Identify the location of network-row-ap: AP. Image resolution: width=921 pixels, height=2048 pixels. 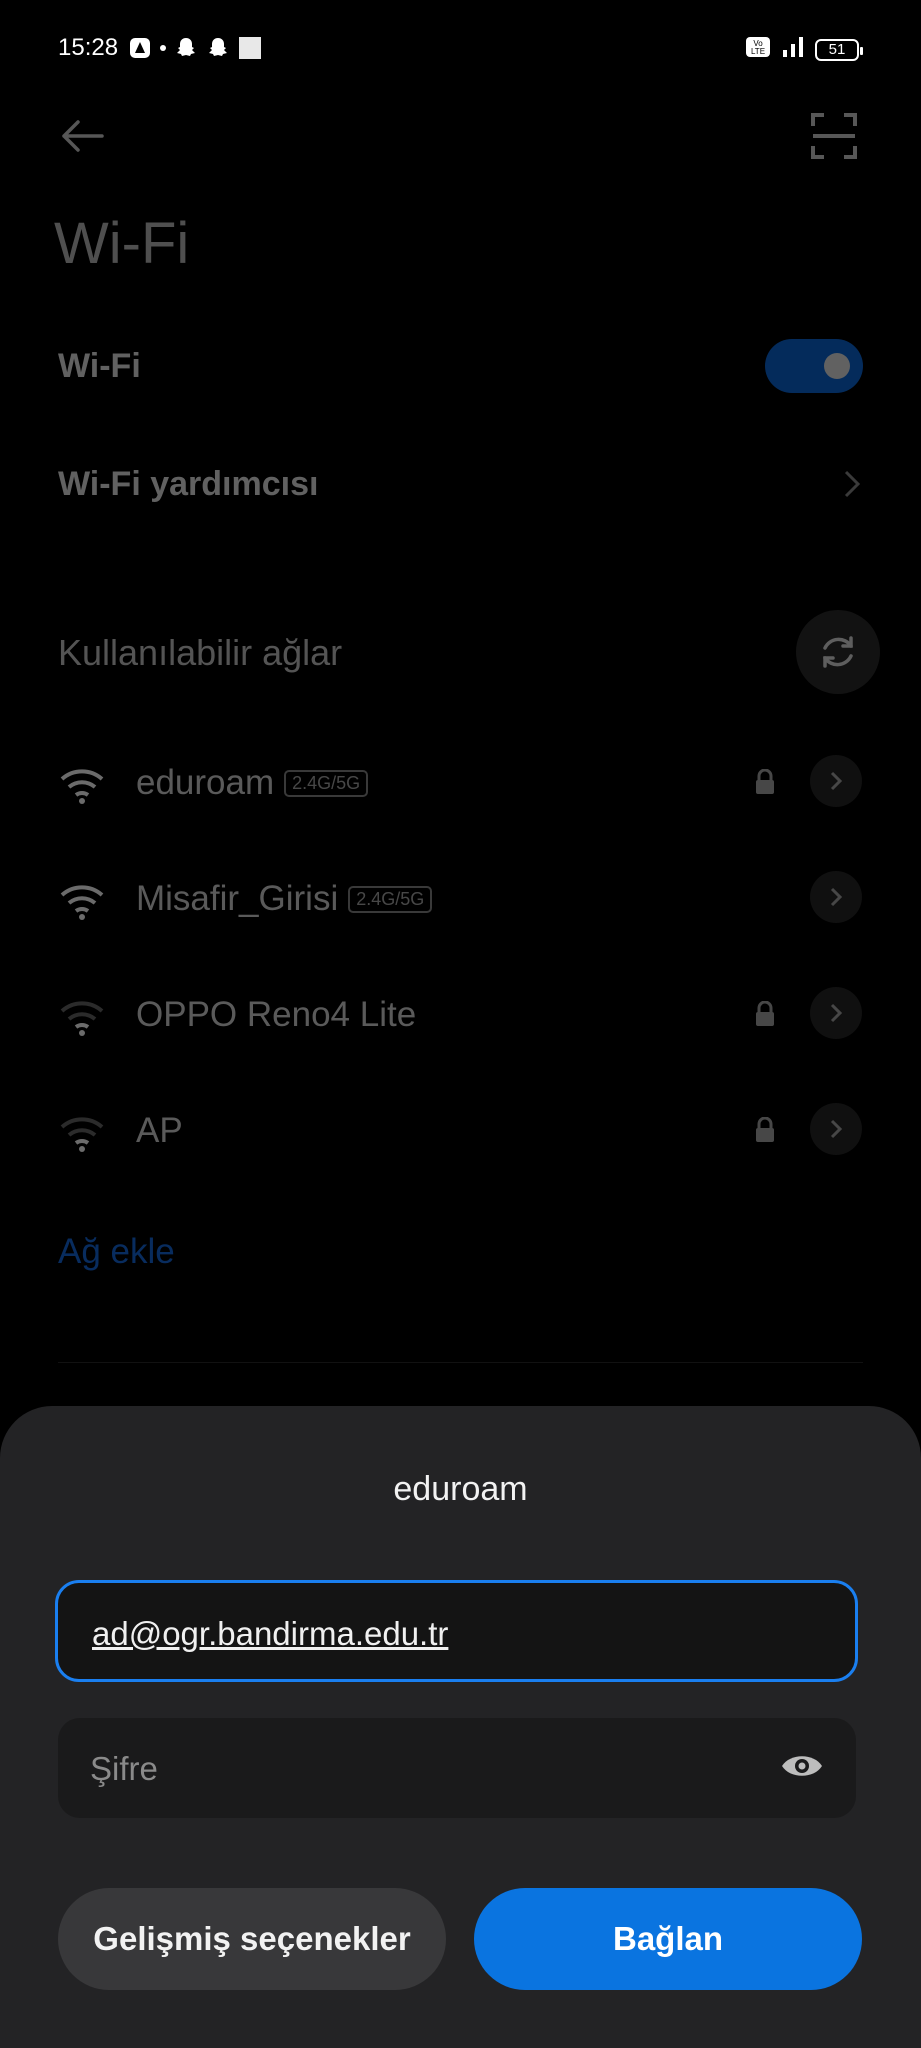
(460, 1161).